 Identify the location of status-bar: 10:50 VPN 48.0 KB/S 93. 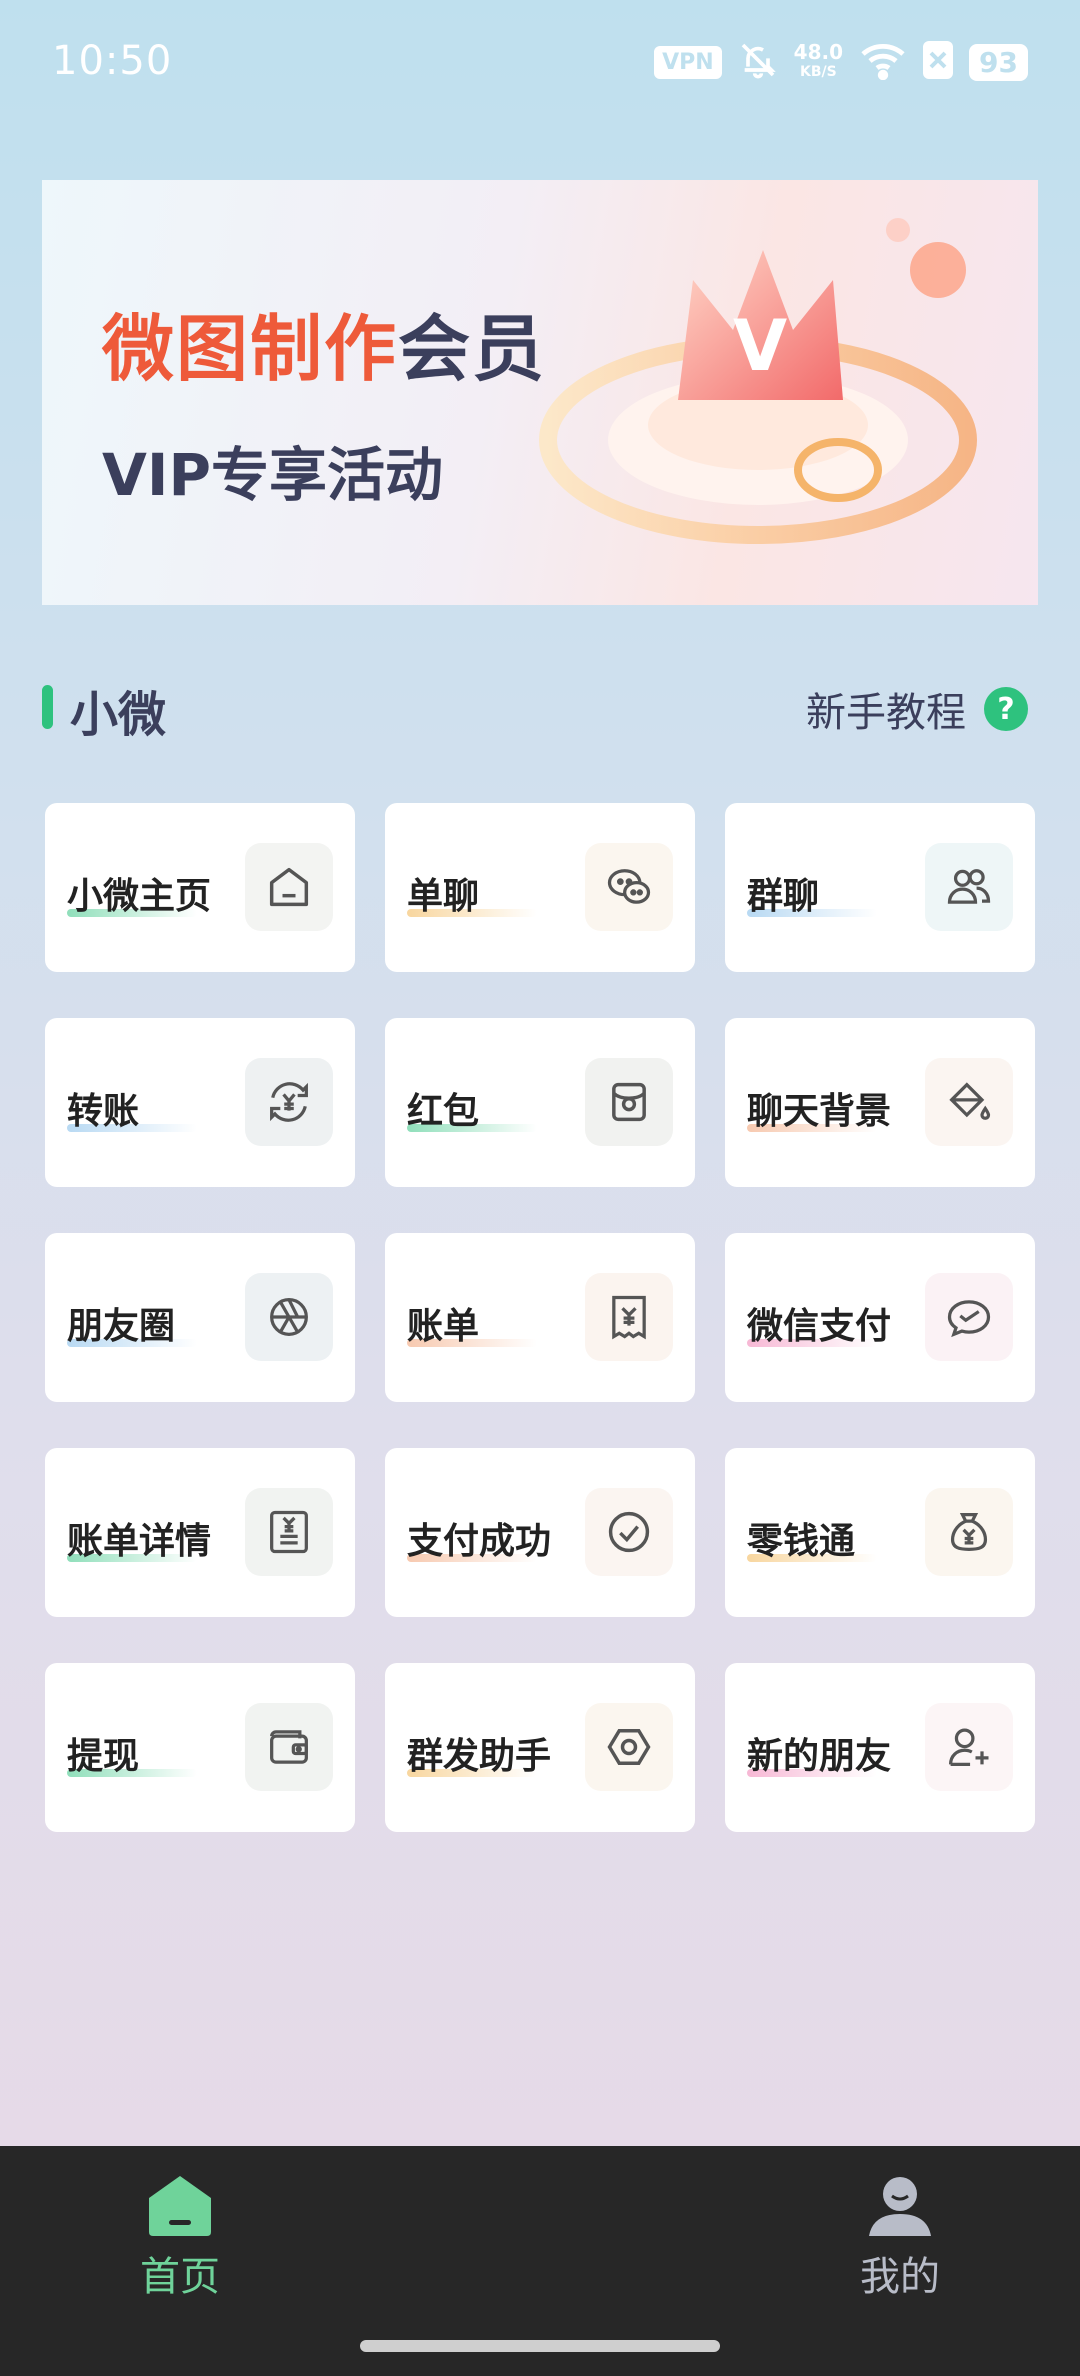
(540, 62).